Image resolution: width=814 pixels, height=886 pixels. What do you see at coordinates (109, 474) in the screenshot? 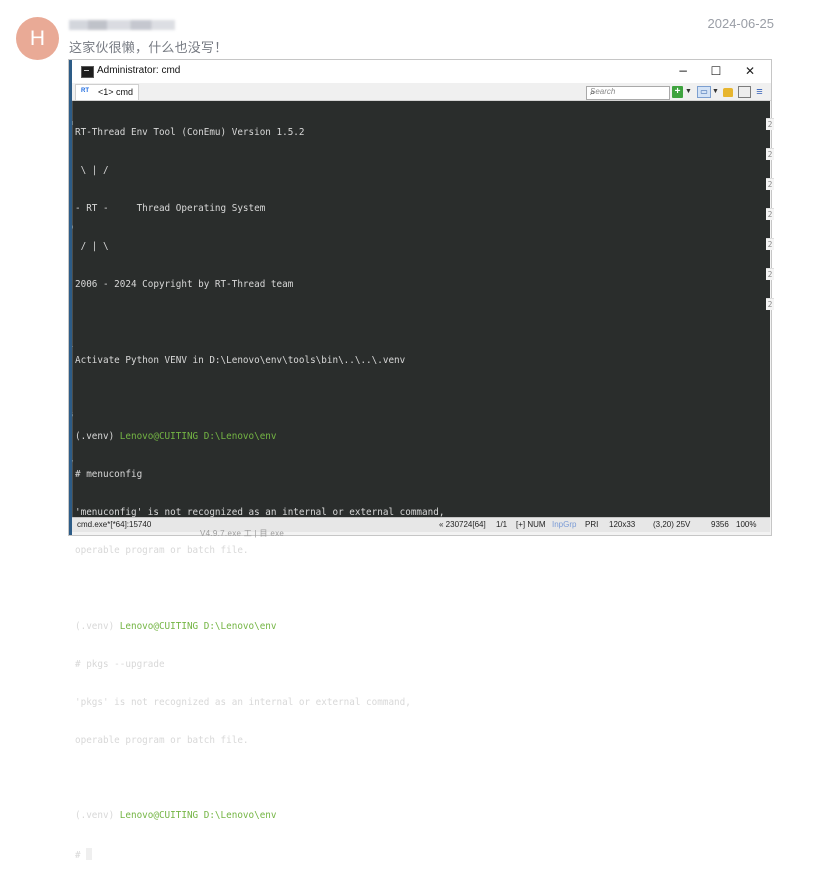
I see `terminal-command: # menuconfig` at bounding box center [109, 474].